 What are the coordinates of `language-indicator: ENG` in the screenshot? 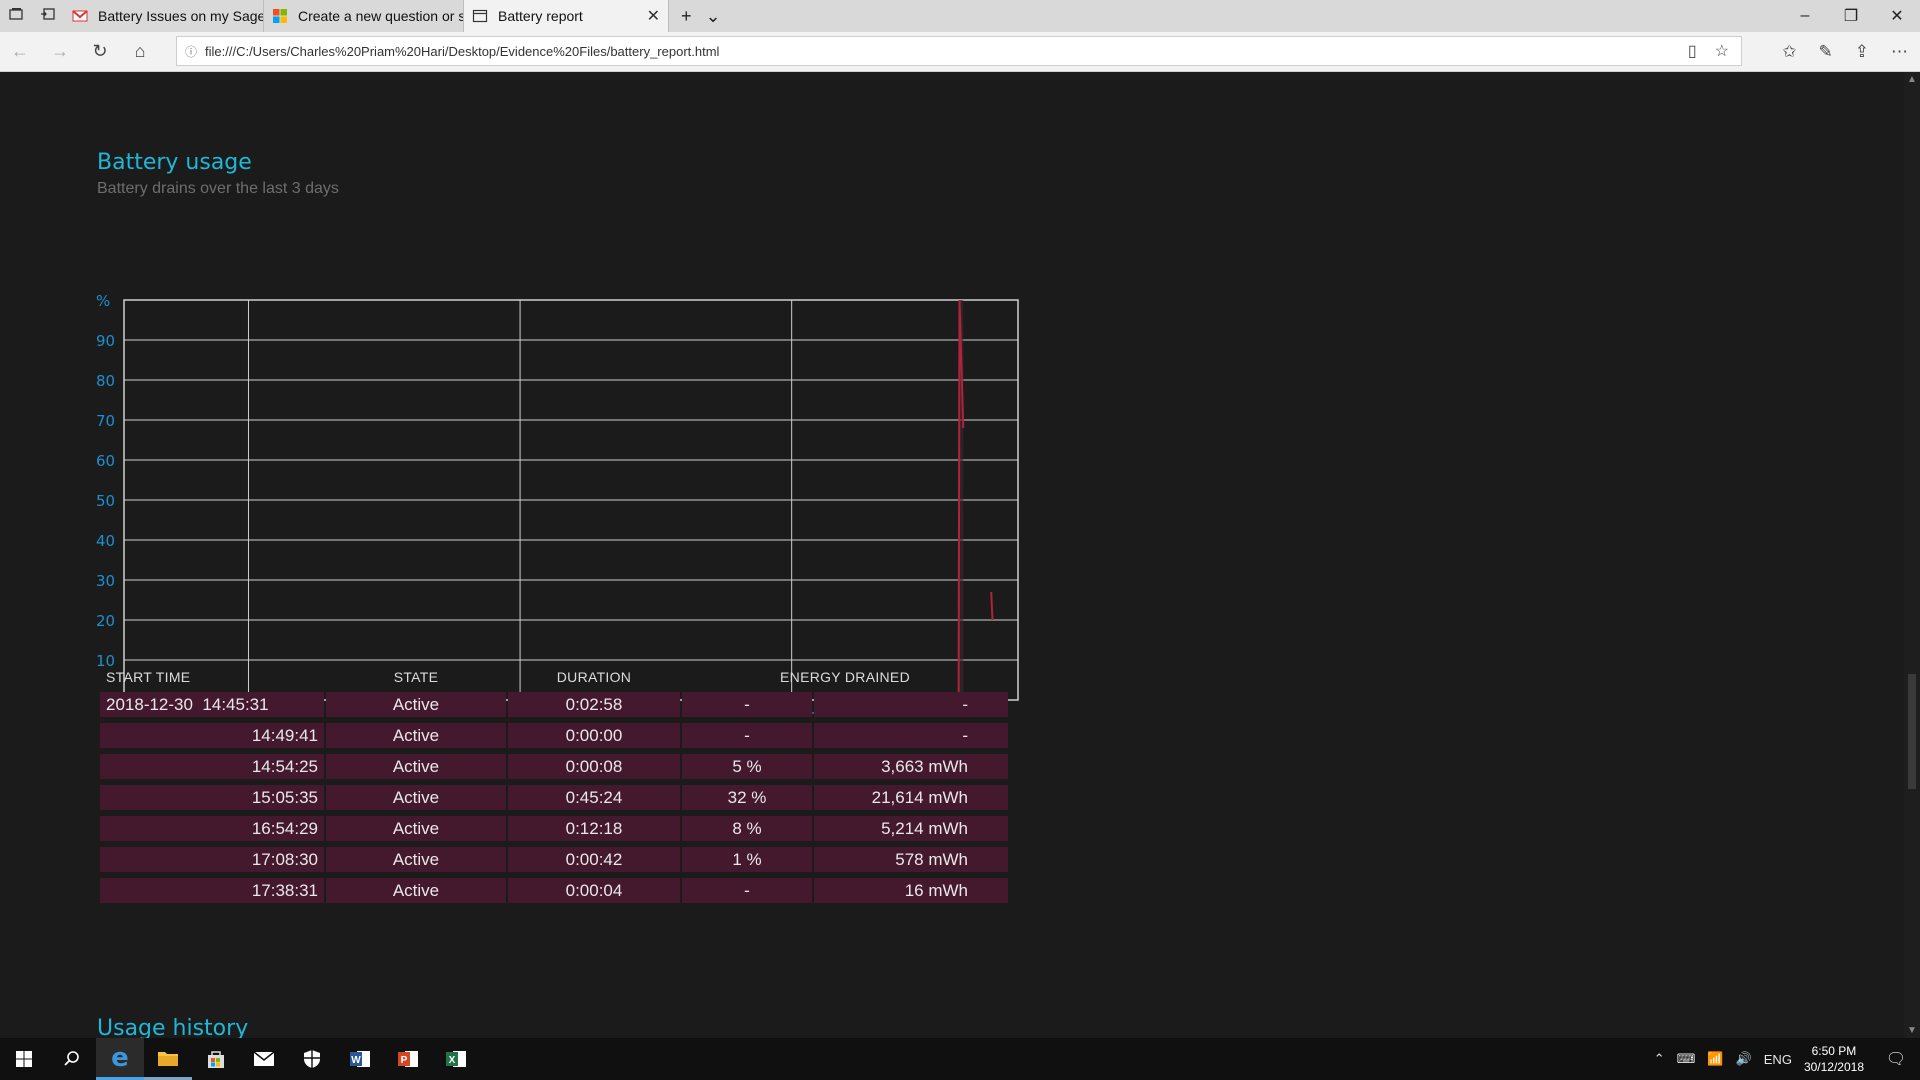 It's located at (1778, 1059).